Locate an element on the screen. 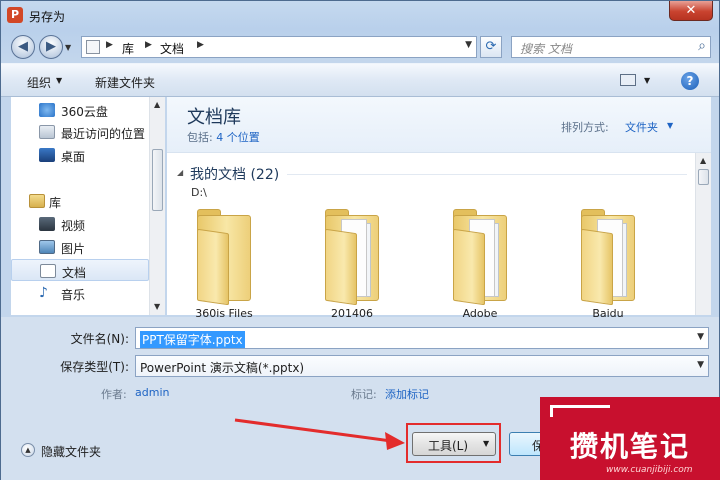 Image resolution: width=720 pixels, height=480 pixels. library-title: 文档库 is located at coordinates (214, 117).